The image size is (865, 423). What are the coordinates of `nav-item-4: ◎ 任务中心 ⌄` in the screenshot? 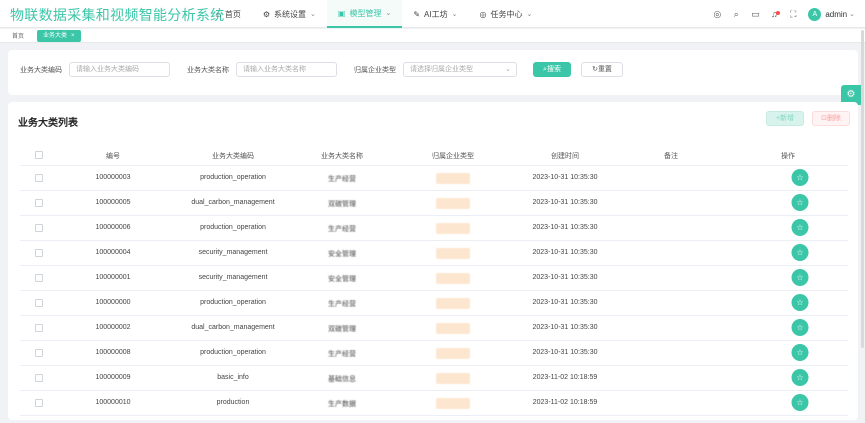 It's located at (505, 14).